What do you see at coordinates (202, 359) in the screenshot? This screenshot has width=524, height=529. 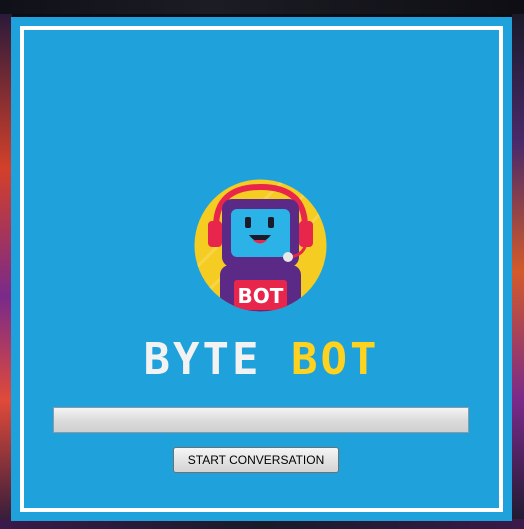 I see `app-title-word-1: BYTE` at bounding box center [202, 359].